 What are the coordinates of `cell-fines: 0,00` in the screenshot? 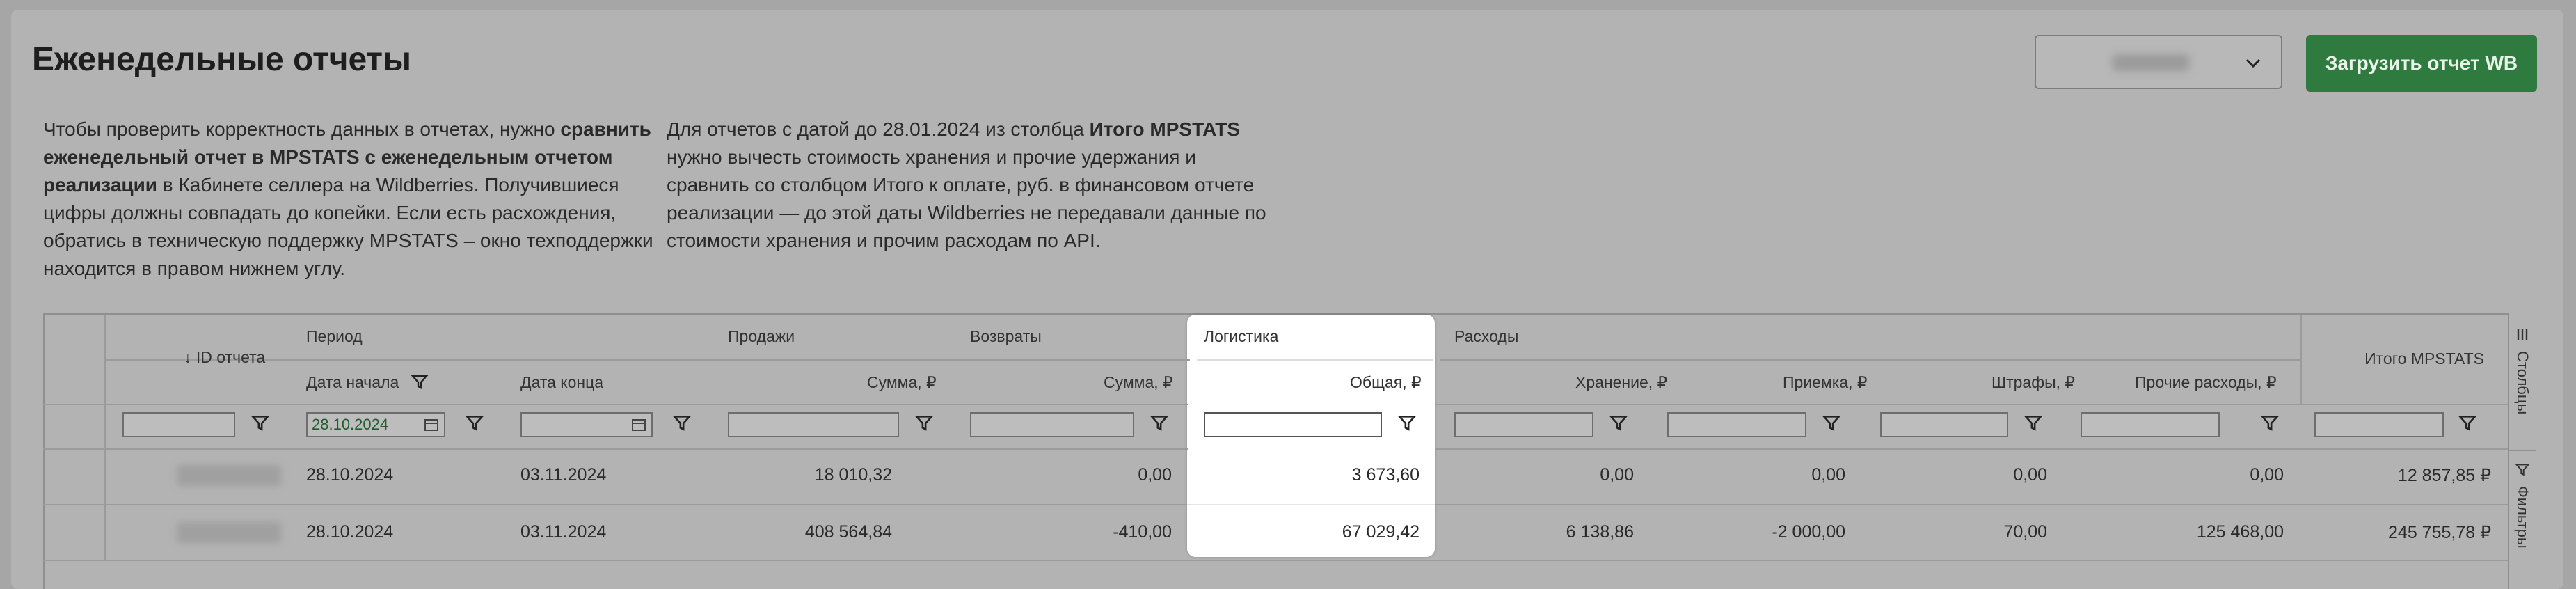 It's located at (2030, 475).